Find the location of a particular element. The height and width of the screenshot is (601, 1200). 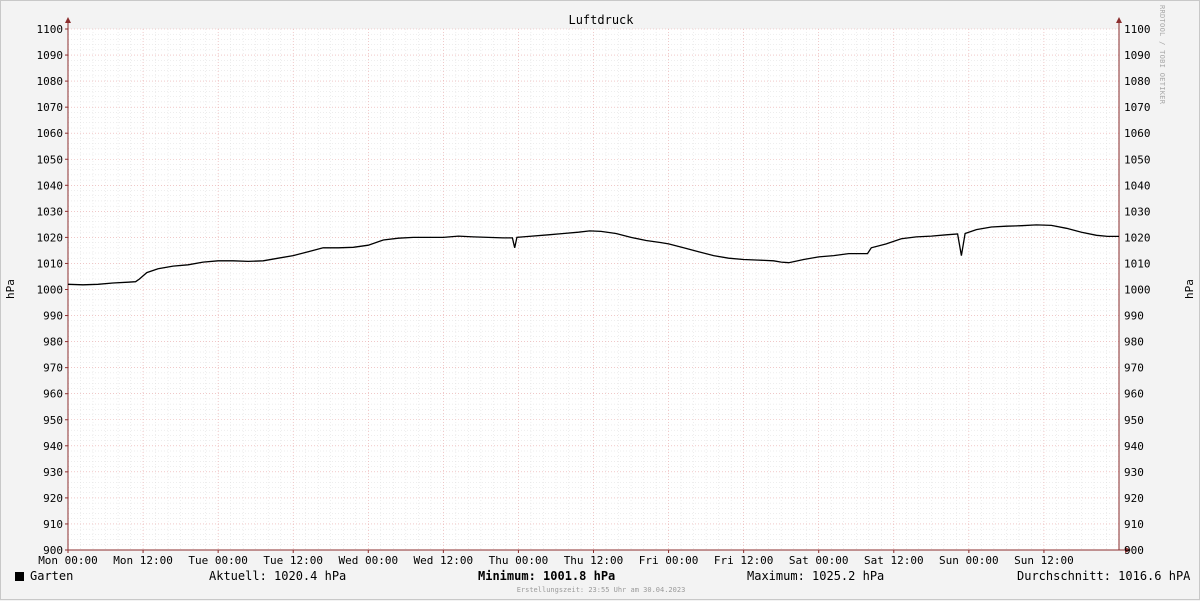

y-tick-label-right: 990 is located at coordinates (1134, 316).